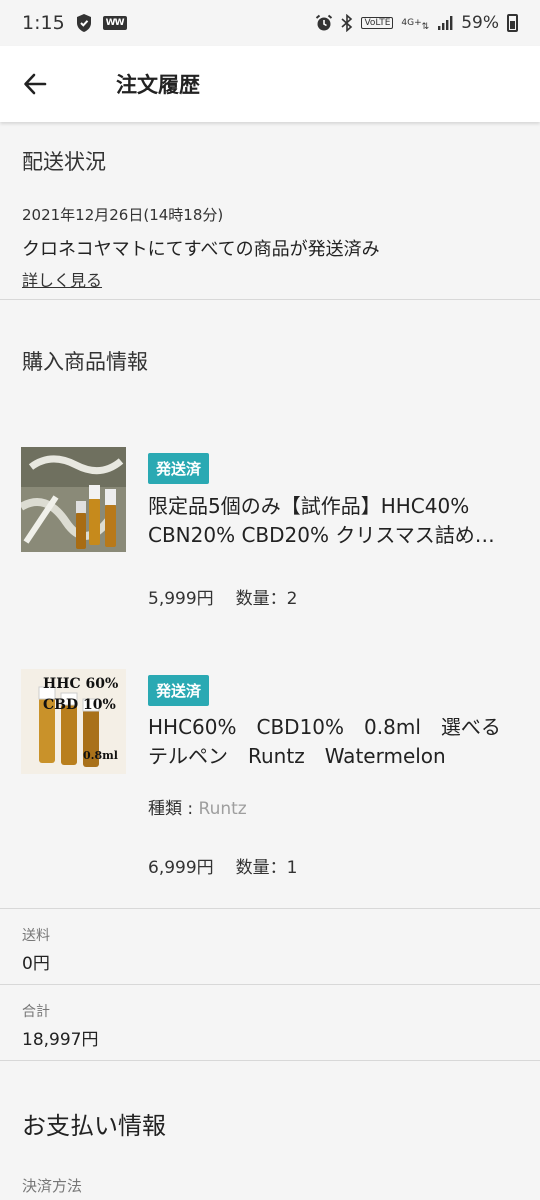  Describe the element at coordinates (445, 23) in the screenshot. I see `signal-icon` at that location.